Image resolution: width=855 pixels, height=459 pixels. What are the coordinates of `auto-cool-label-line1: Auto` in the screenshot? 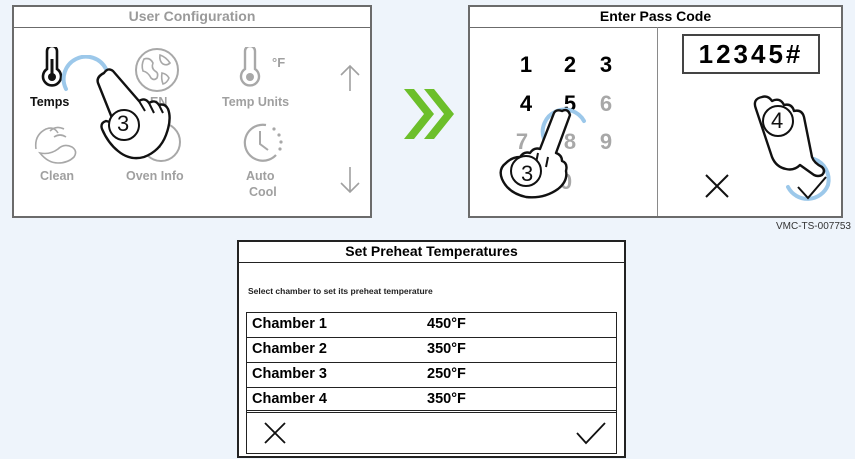 It's located at (260, 176).